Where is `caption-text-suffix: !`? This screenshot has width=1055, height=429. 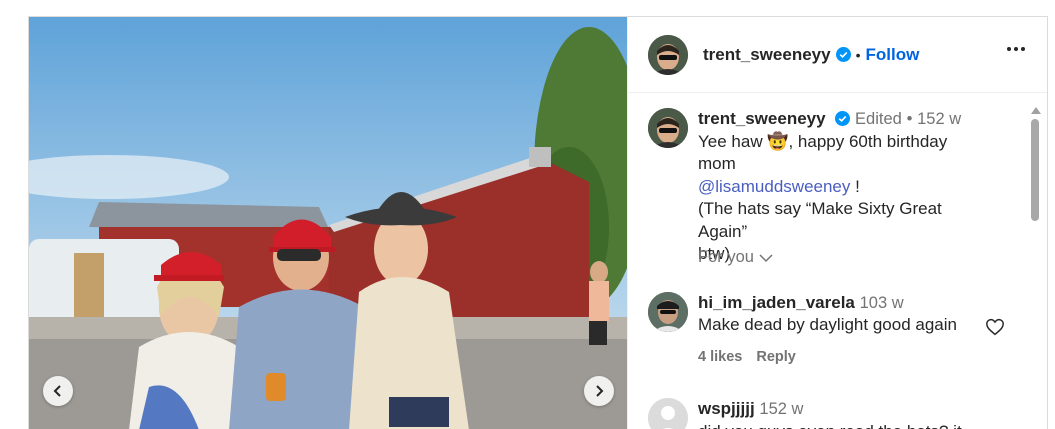
caption-text-suffix: ! is located at coordinates (855, 186).